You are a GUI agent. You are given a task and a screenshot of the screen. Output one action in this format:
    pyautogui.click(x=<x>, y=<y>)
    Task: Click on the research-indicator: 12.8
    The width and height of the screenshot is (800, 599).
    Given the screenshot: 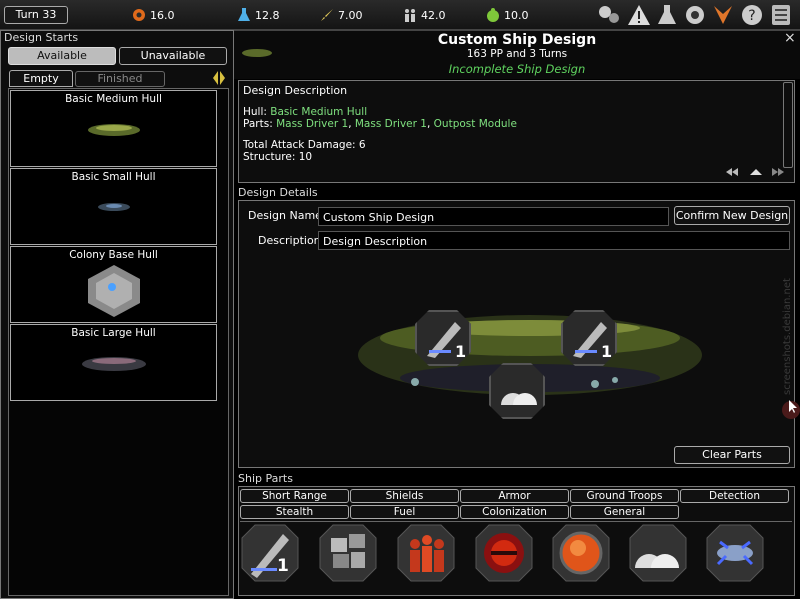 What is the action you would take?
    pyautogui.click(x=258, y=15)
    